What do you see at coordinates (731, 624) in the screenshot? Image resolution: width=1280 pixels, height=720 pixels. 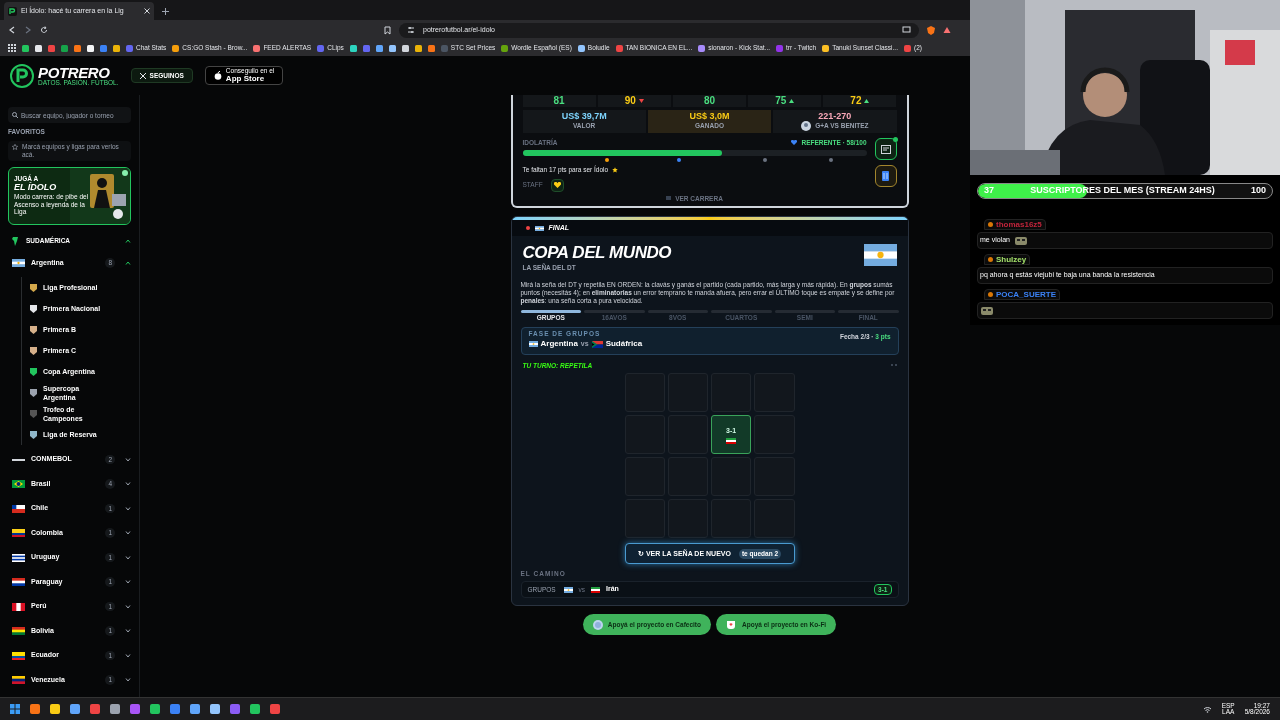 I see `cup-icon` at bounding box center [731, 624].